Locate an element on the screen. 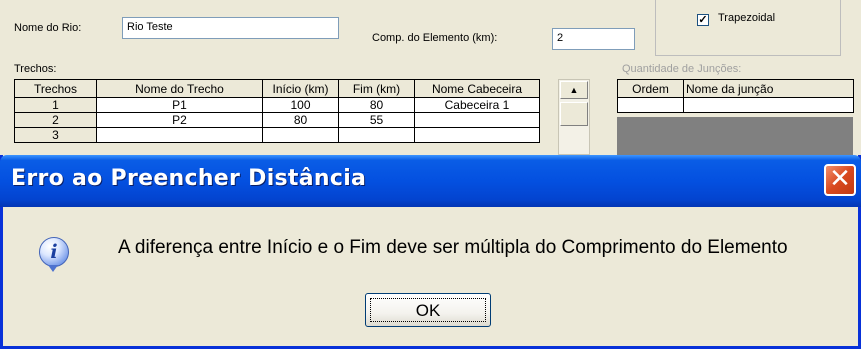 This screenshot has height=349, width=861. table-row: 3 is located at coordinates (277, 135).